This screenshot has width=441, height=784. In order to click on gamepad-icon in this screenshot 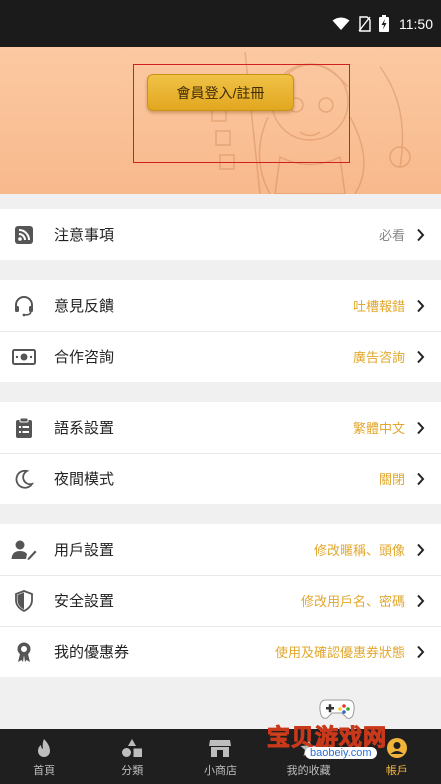, I will do `click(337, 709)`.